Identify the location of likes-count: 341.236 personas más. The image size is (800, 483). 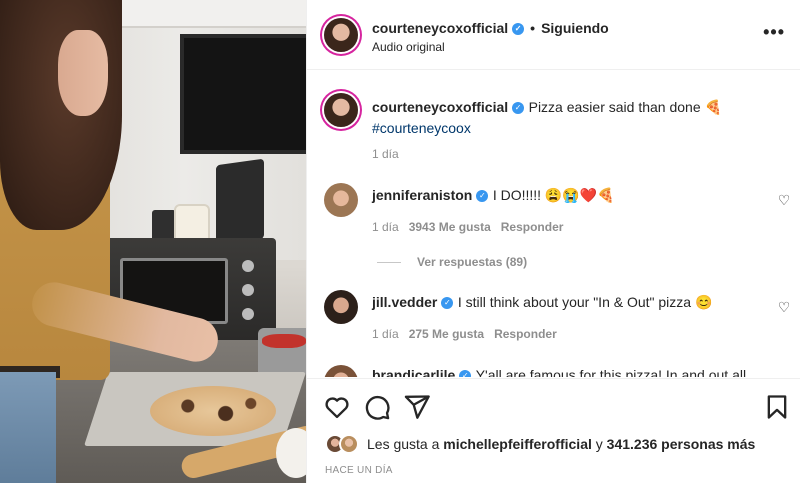
(681, 444).